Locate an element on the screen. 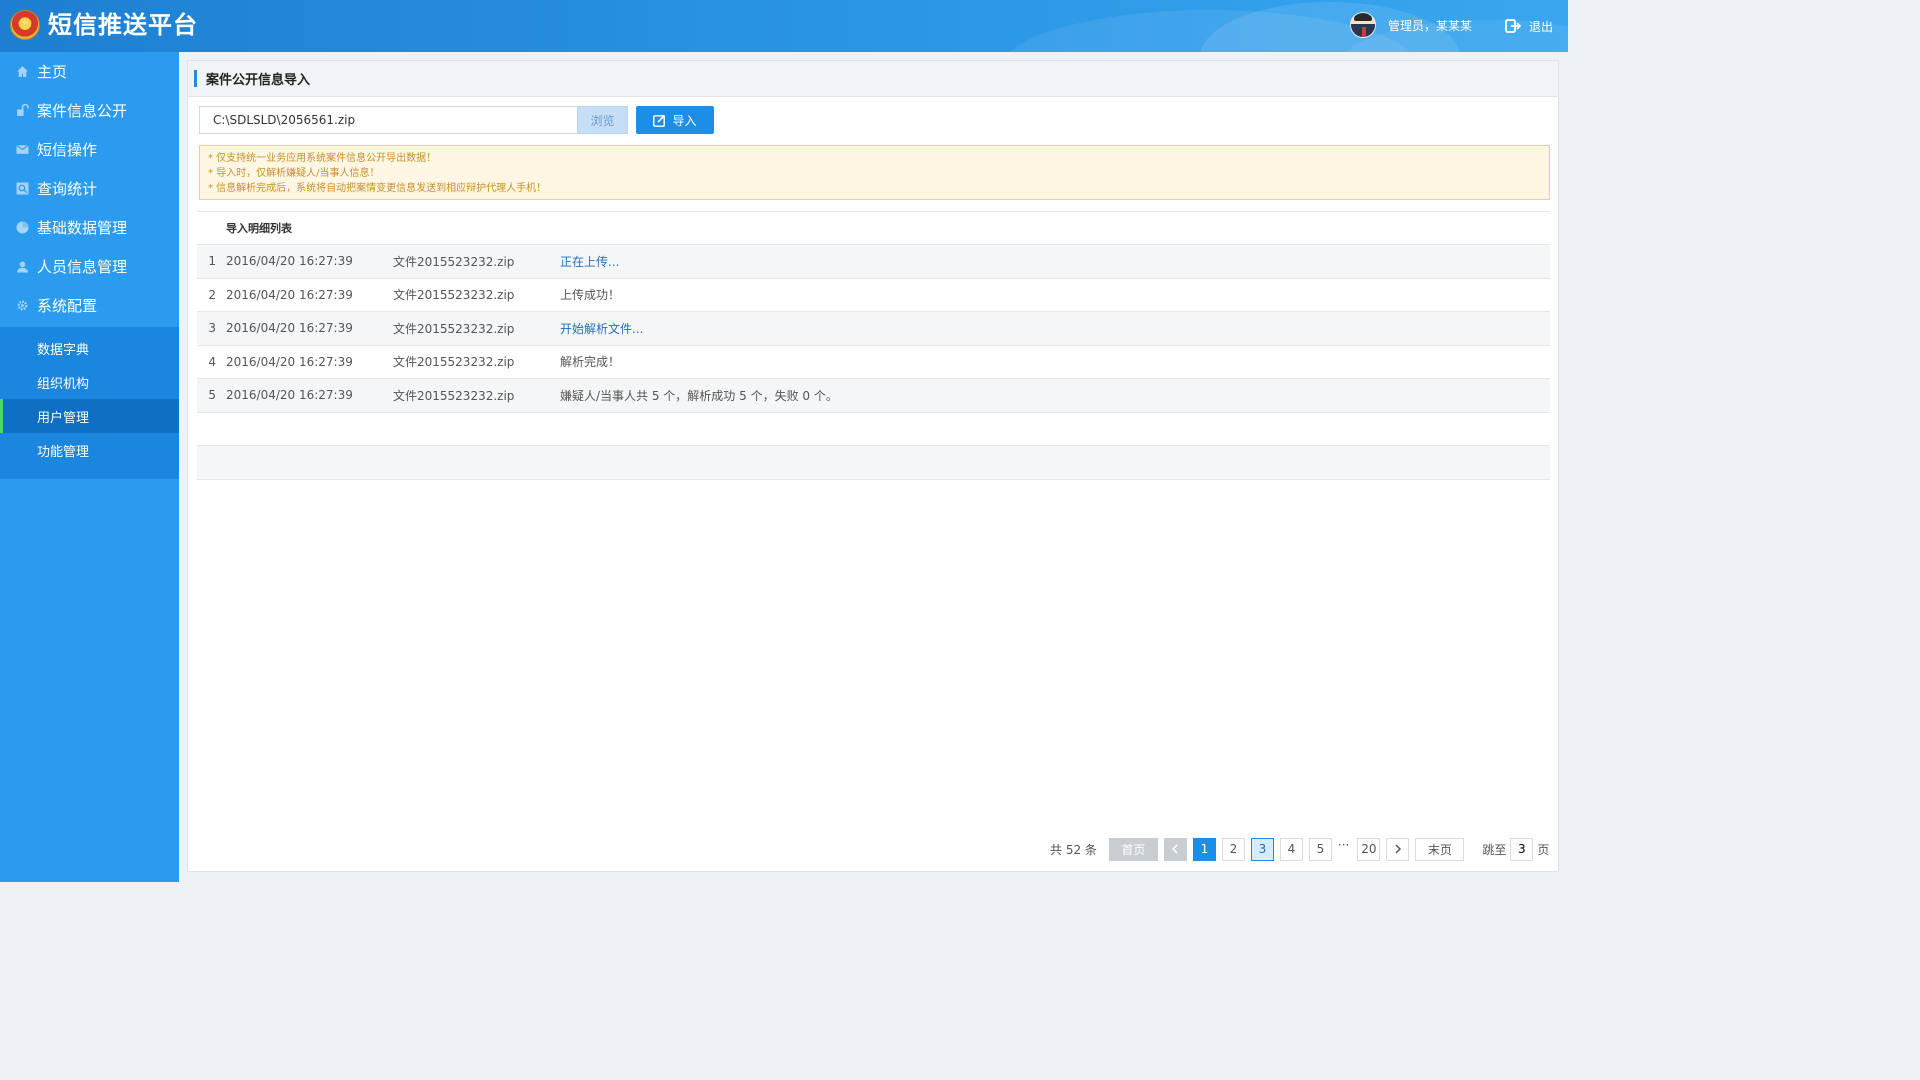  person-icon is located at coordinates (22, 267).